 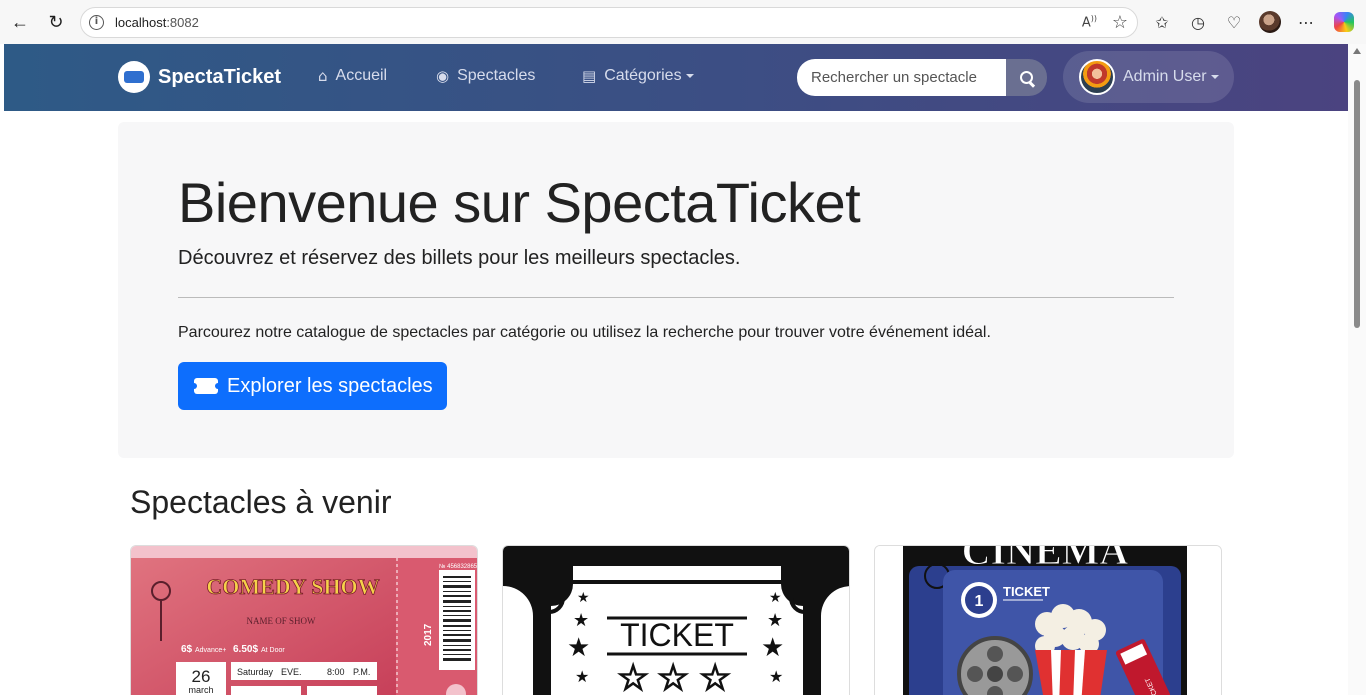 What do you see at coordinates (677, 635) in the screenshot?
I see `ticket-text: TICKET` at bounding box center [677, 635].